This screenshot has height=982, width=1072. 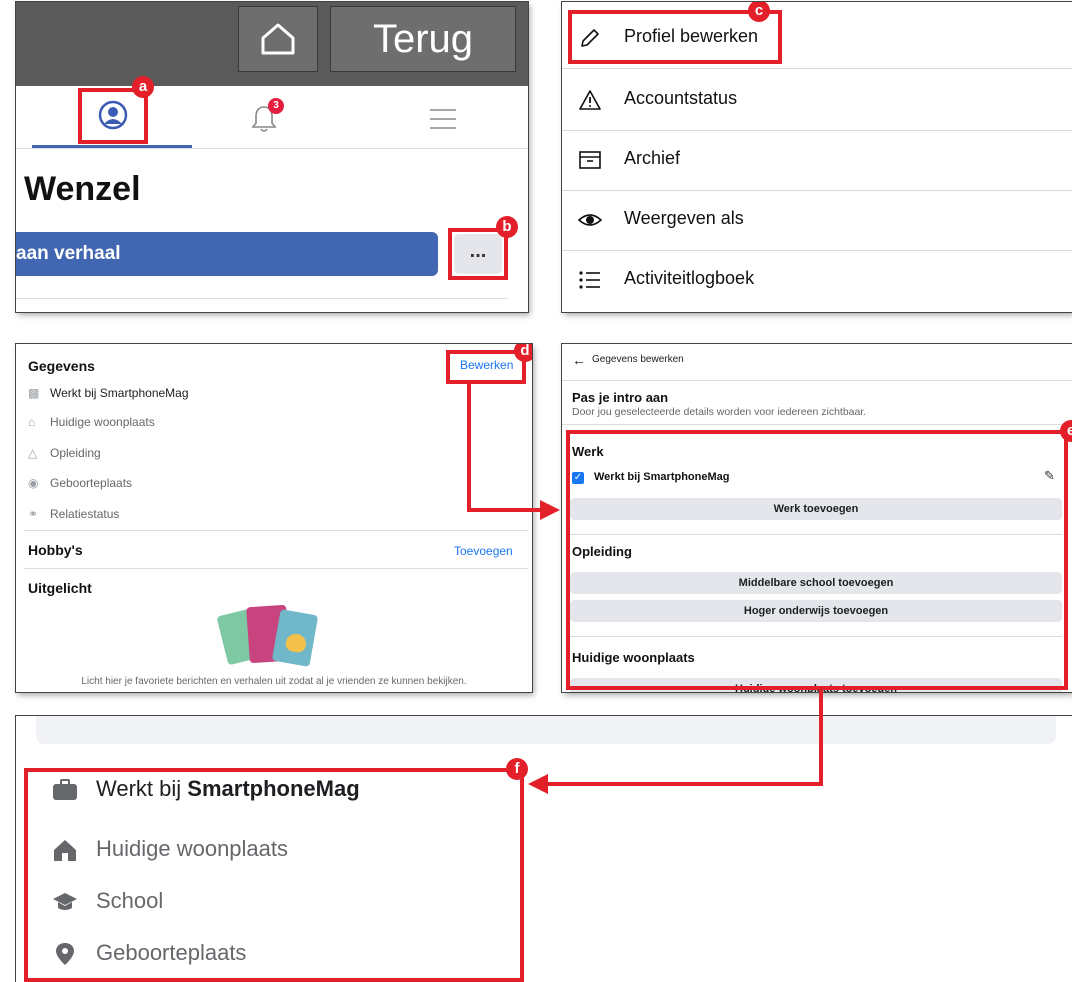 I want to click on highlight-f, so click(x=274, y=875).